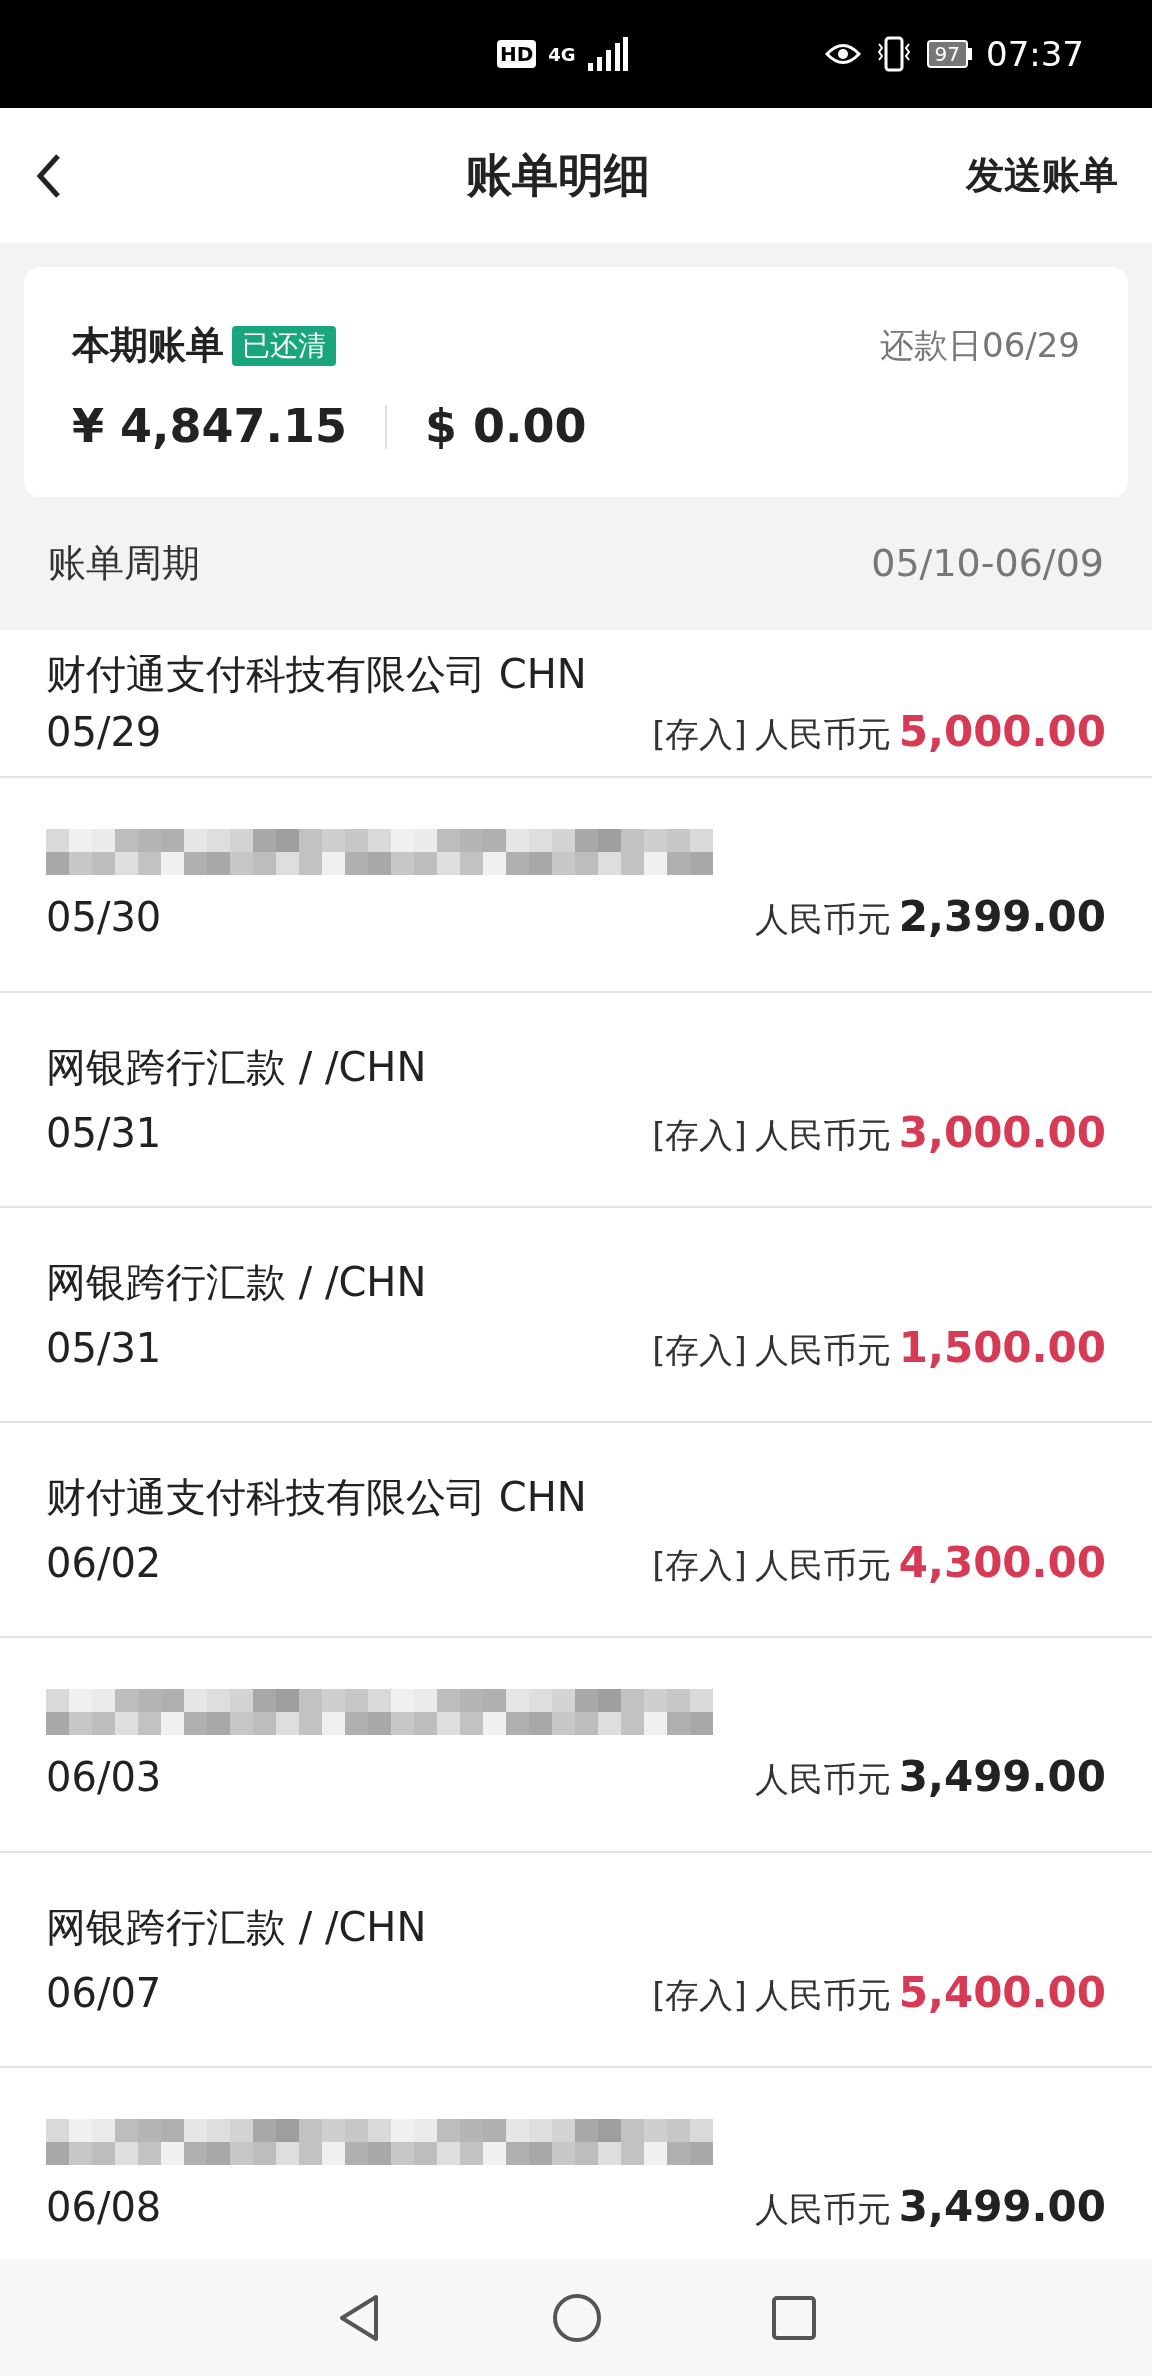  Describe the element at coordinates (284, 345) in the screenshot. I see `paid-badge: 已还清` at that location.